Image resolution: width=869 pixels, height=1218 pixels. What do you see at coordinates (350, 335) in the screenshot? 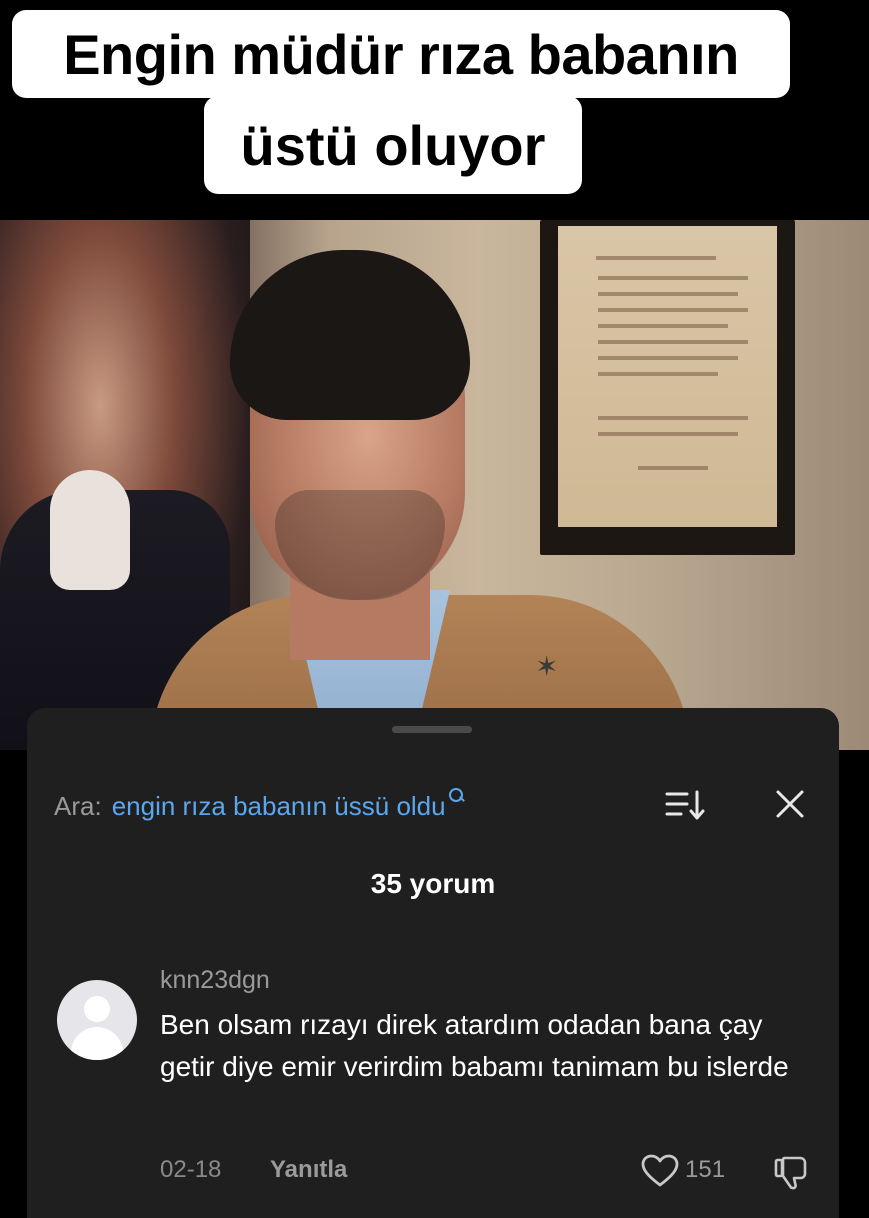
I see `hair` at bounding box center [350, 335].